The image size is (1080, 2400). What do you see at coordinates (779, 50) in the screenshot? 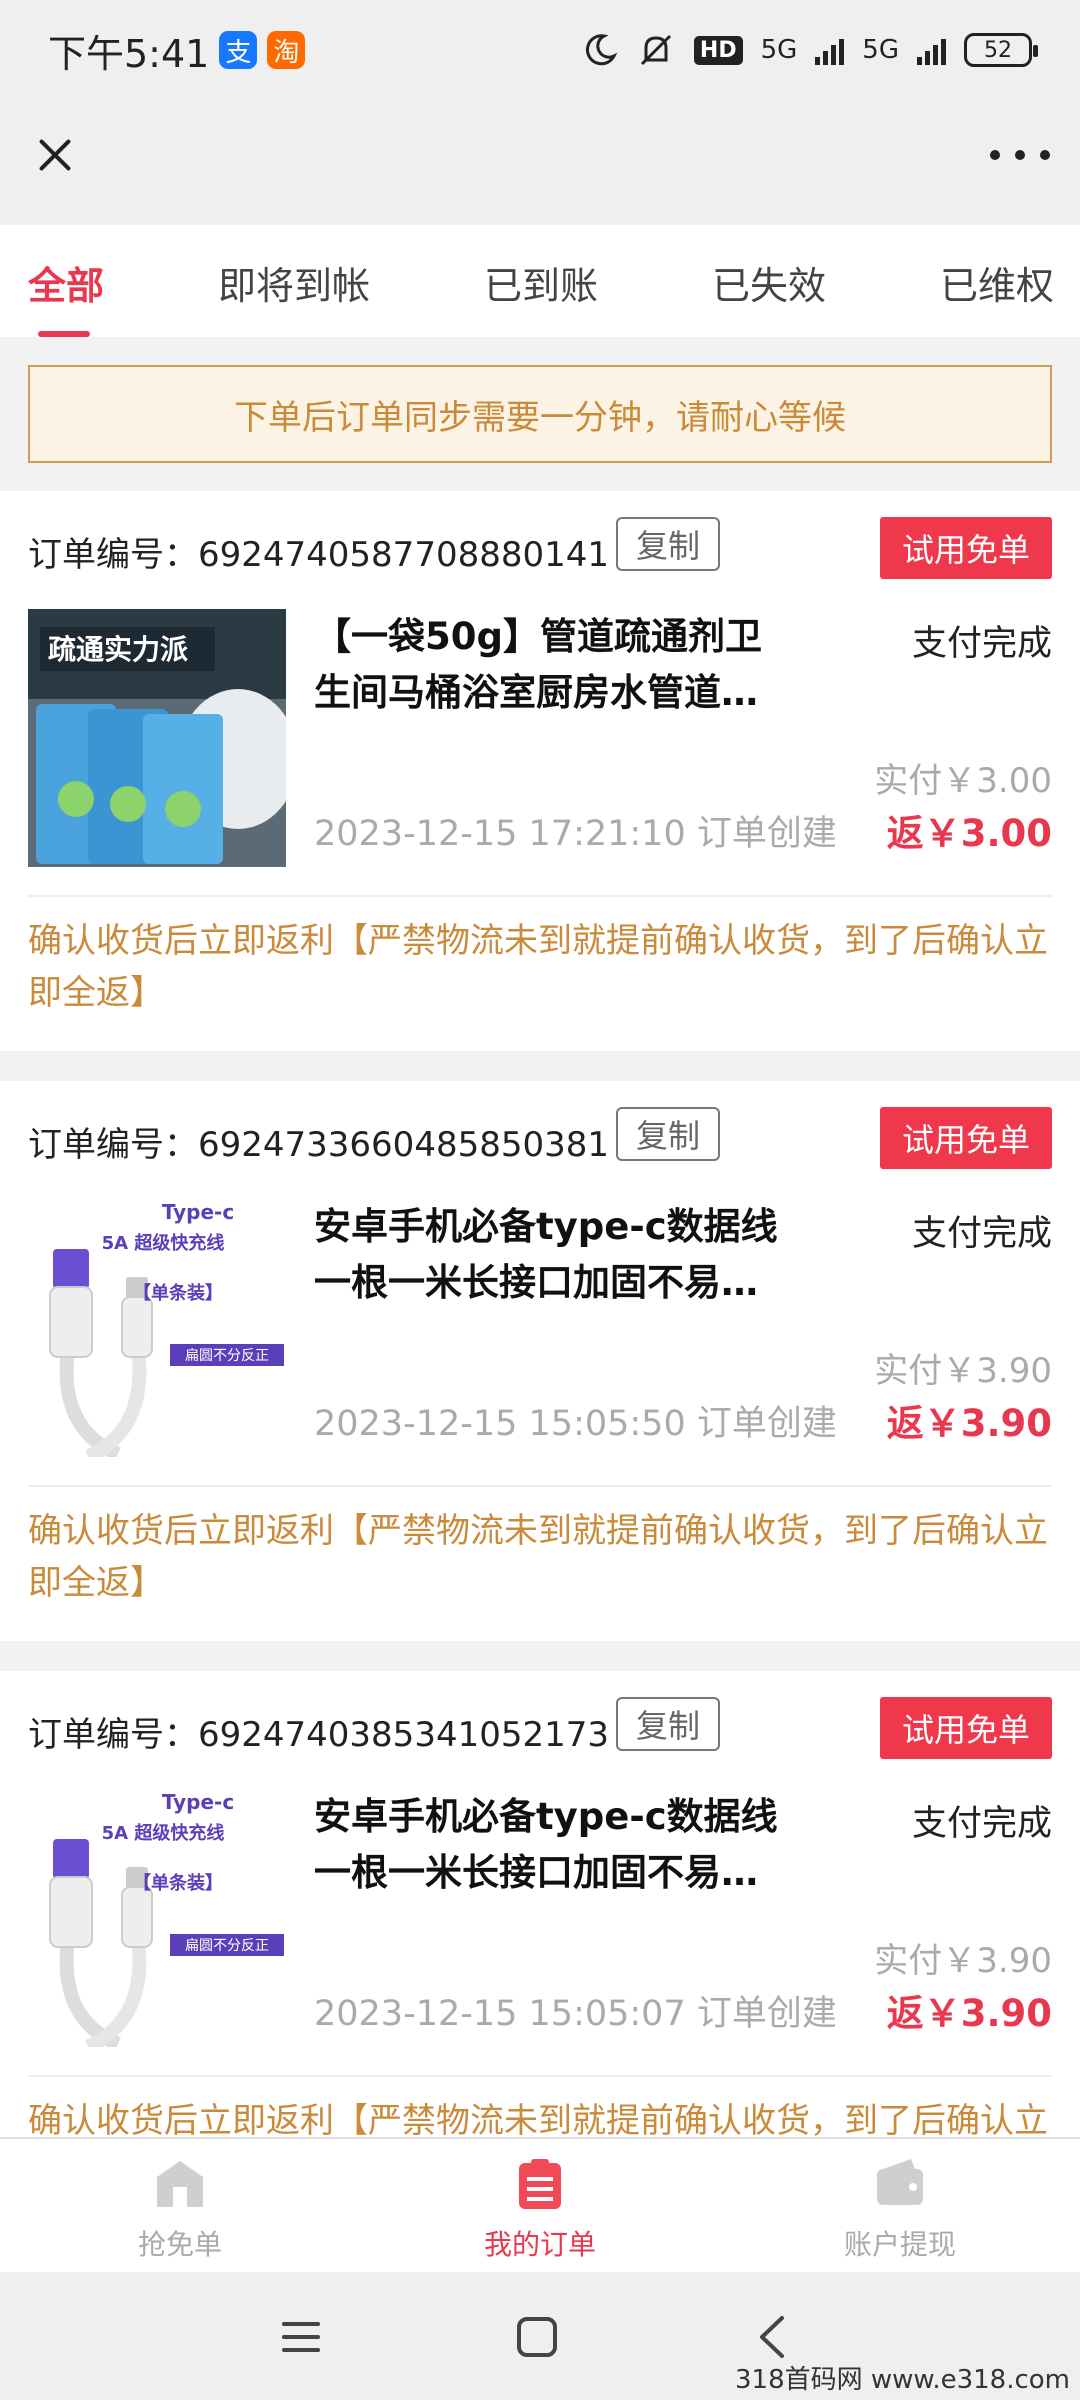
I see `network-label-1: 5G` at bounding box center [779, 50].